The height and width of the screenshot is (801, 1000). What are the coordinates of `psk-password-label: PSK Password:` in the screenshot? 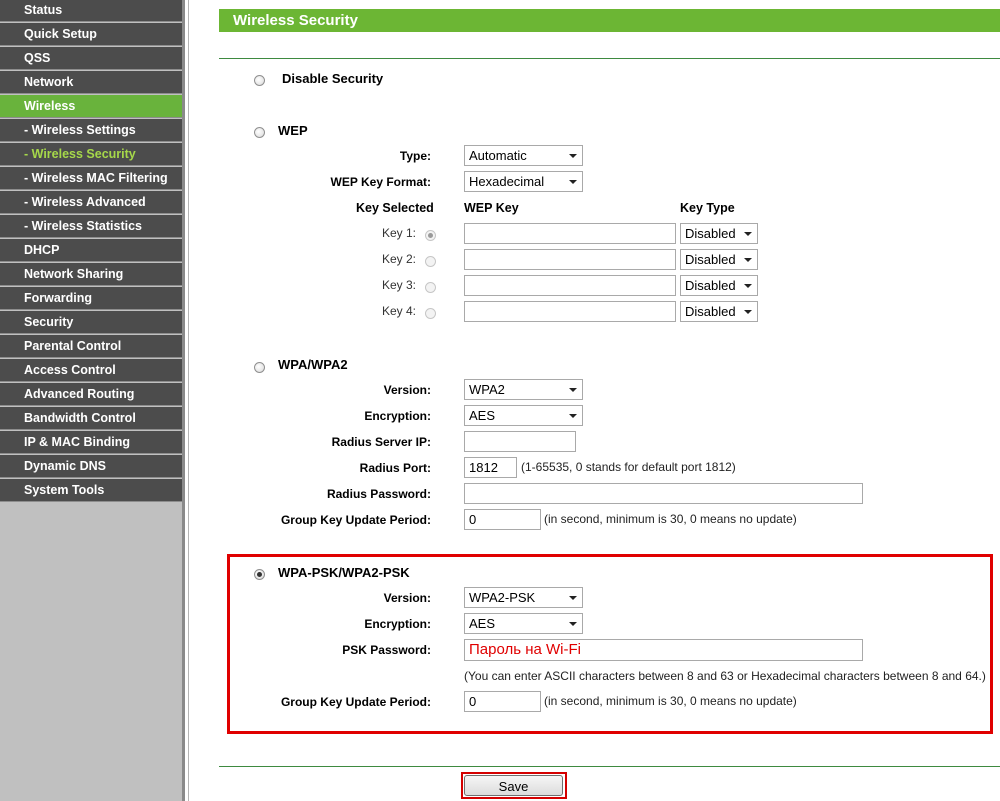 It's located at (386, 650).